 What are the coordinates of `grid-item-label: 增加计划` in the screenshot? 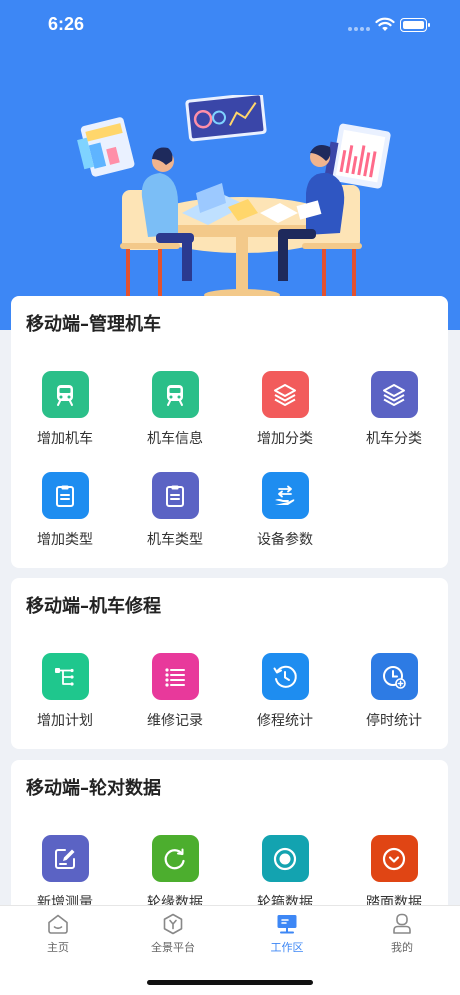 It's located at (65, 721).